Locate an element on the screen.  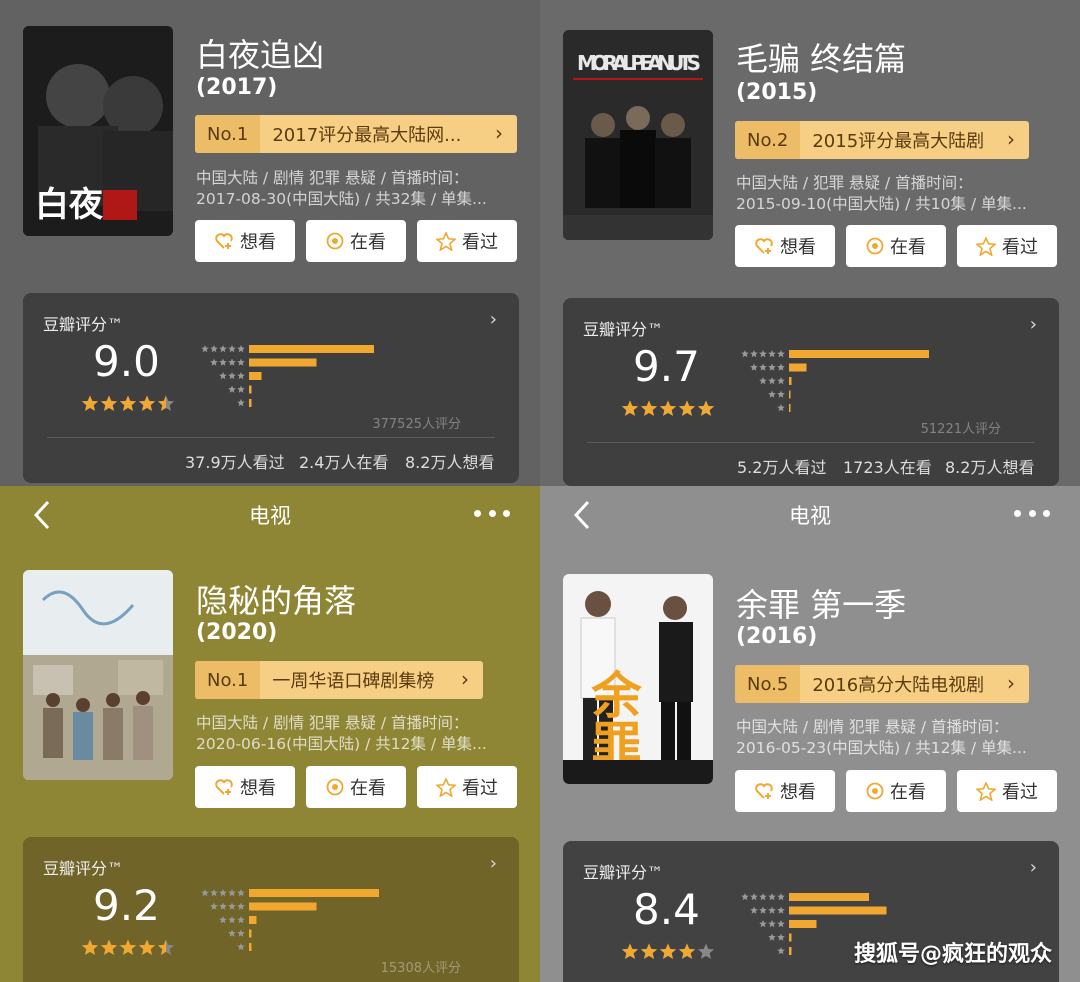
rating-stars is located at coordinates (128, 403).